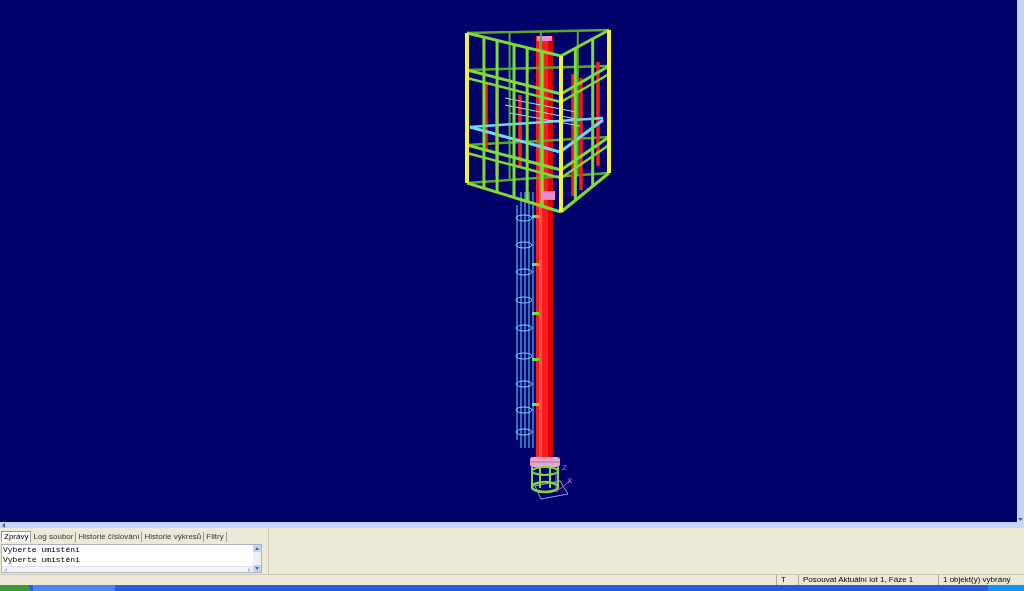  Describe the element at coordinates (109, 537) in the screenshot. I see `panel-tab: Historie číslování` at that location.